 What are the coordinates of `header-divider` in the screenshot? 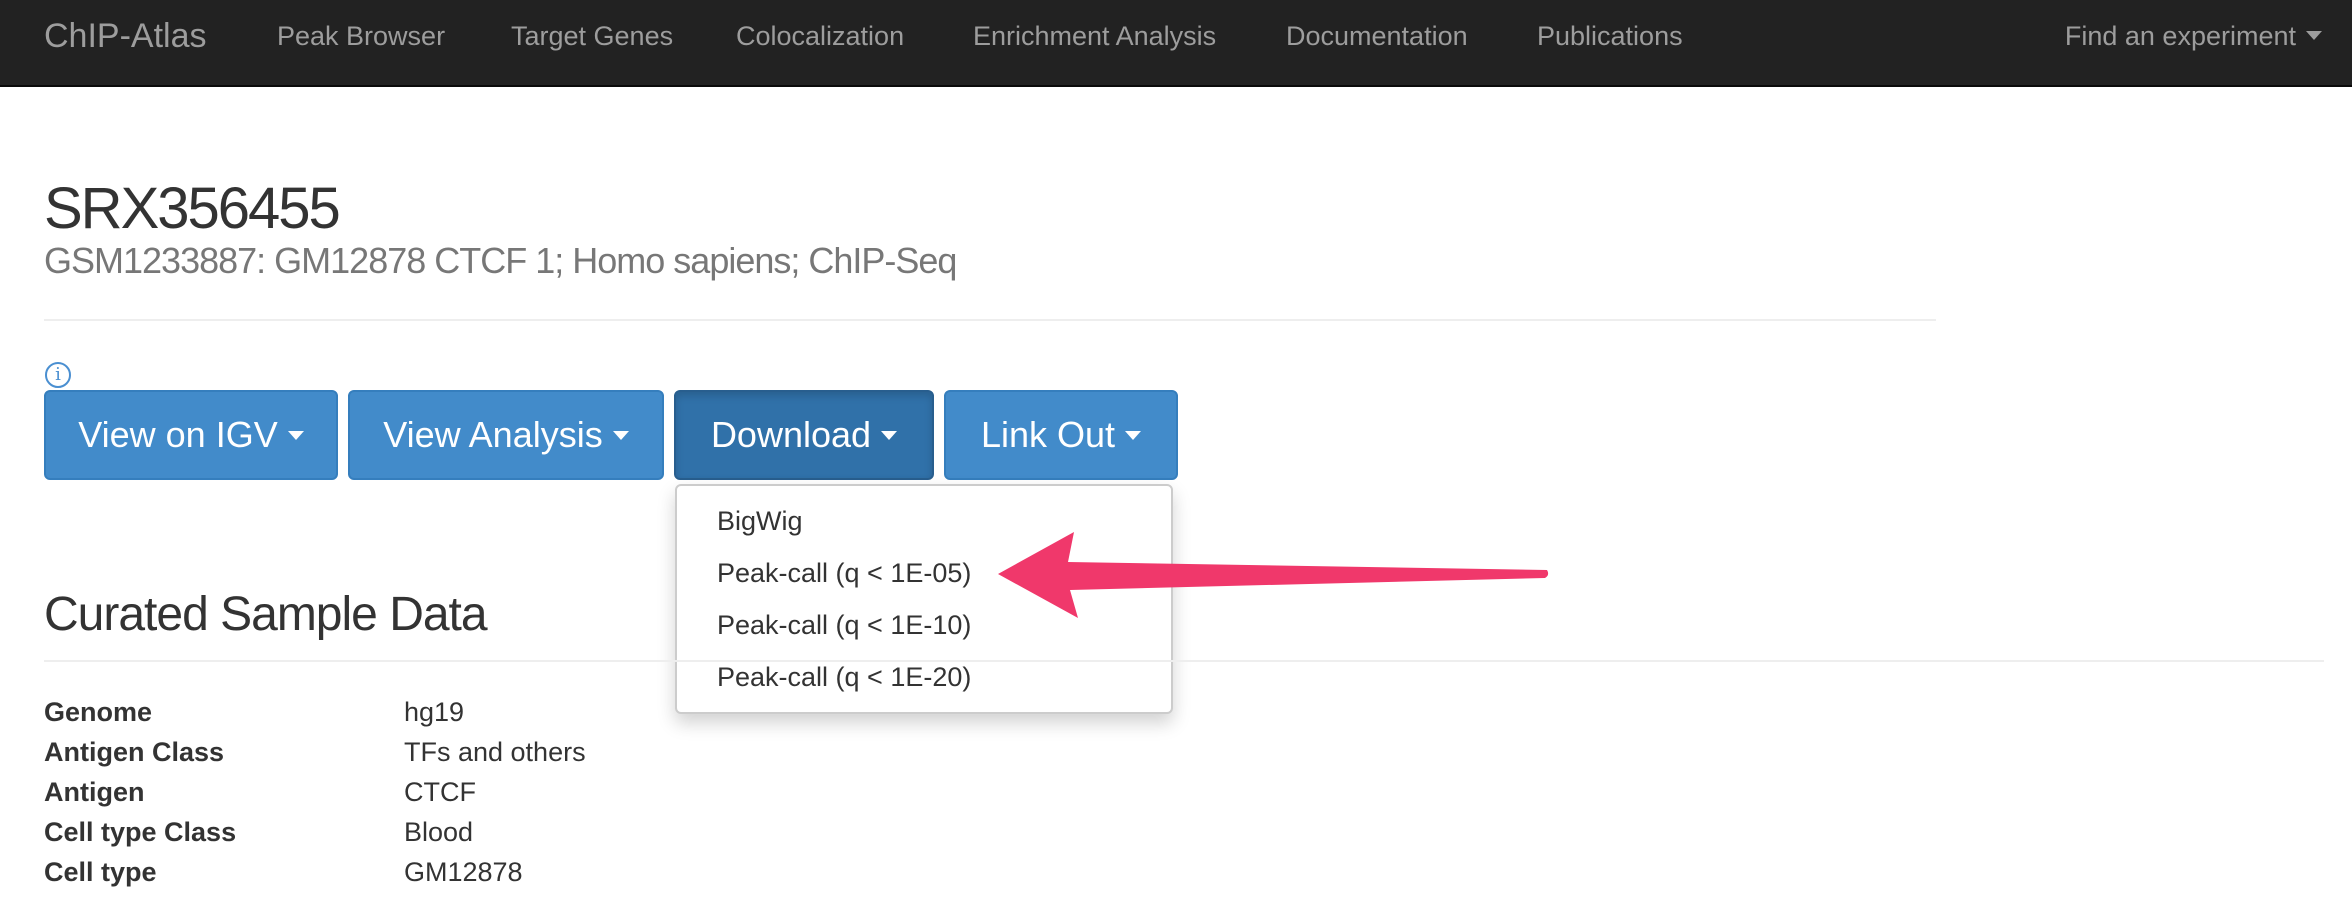 It's located at (990, 320).